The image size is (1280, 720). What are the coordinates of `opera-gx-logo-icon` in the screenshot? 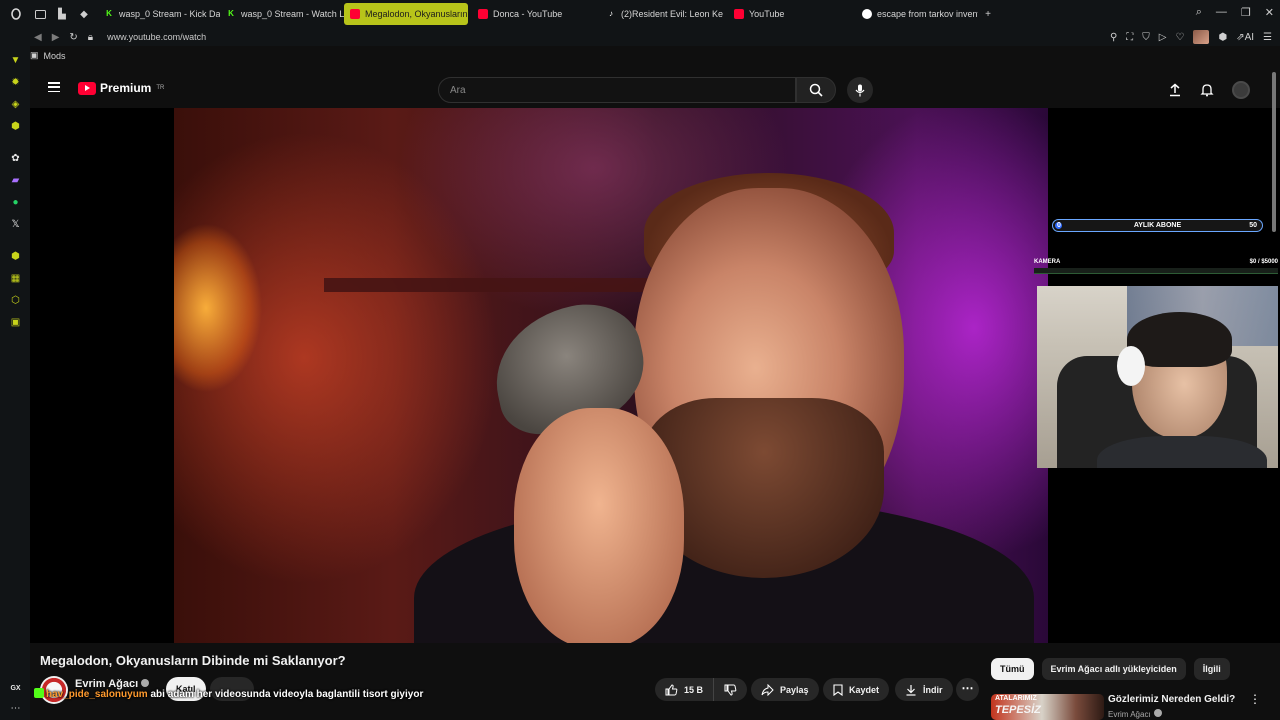 It's located at (16, 14).